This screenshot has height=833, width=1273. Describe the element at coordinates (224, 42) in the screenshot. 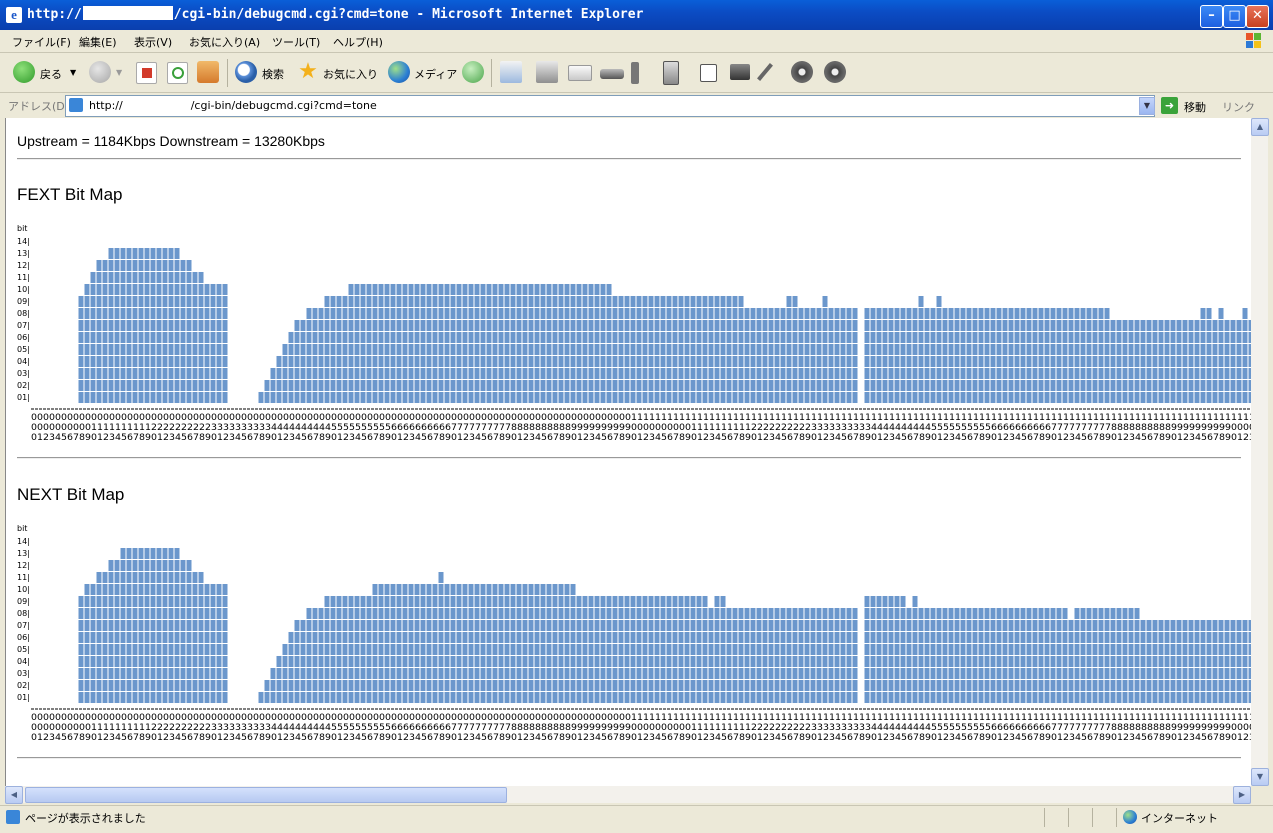

I see `menu-favorites: お気に入り(A)` at that location.